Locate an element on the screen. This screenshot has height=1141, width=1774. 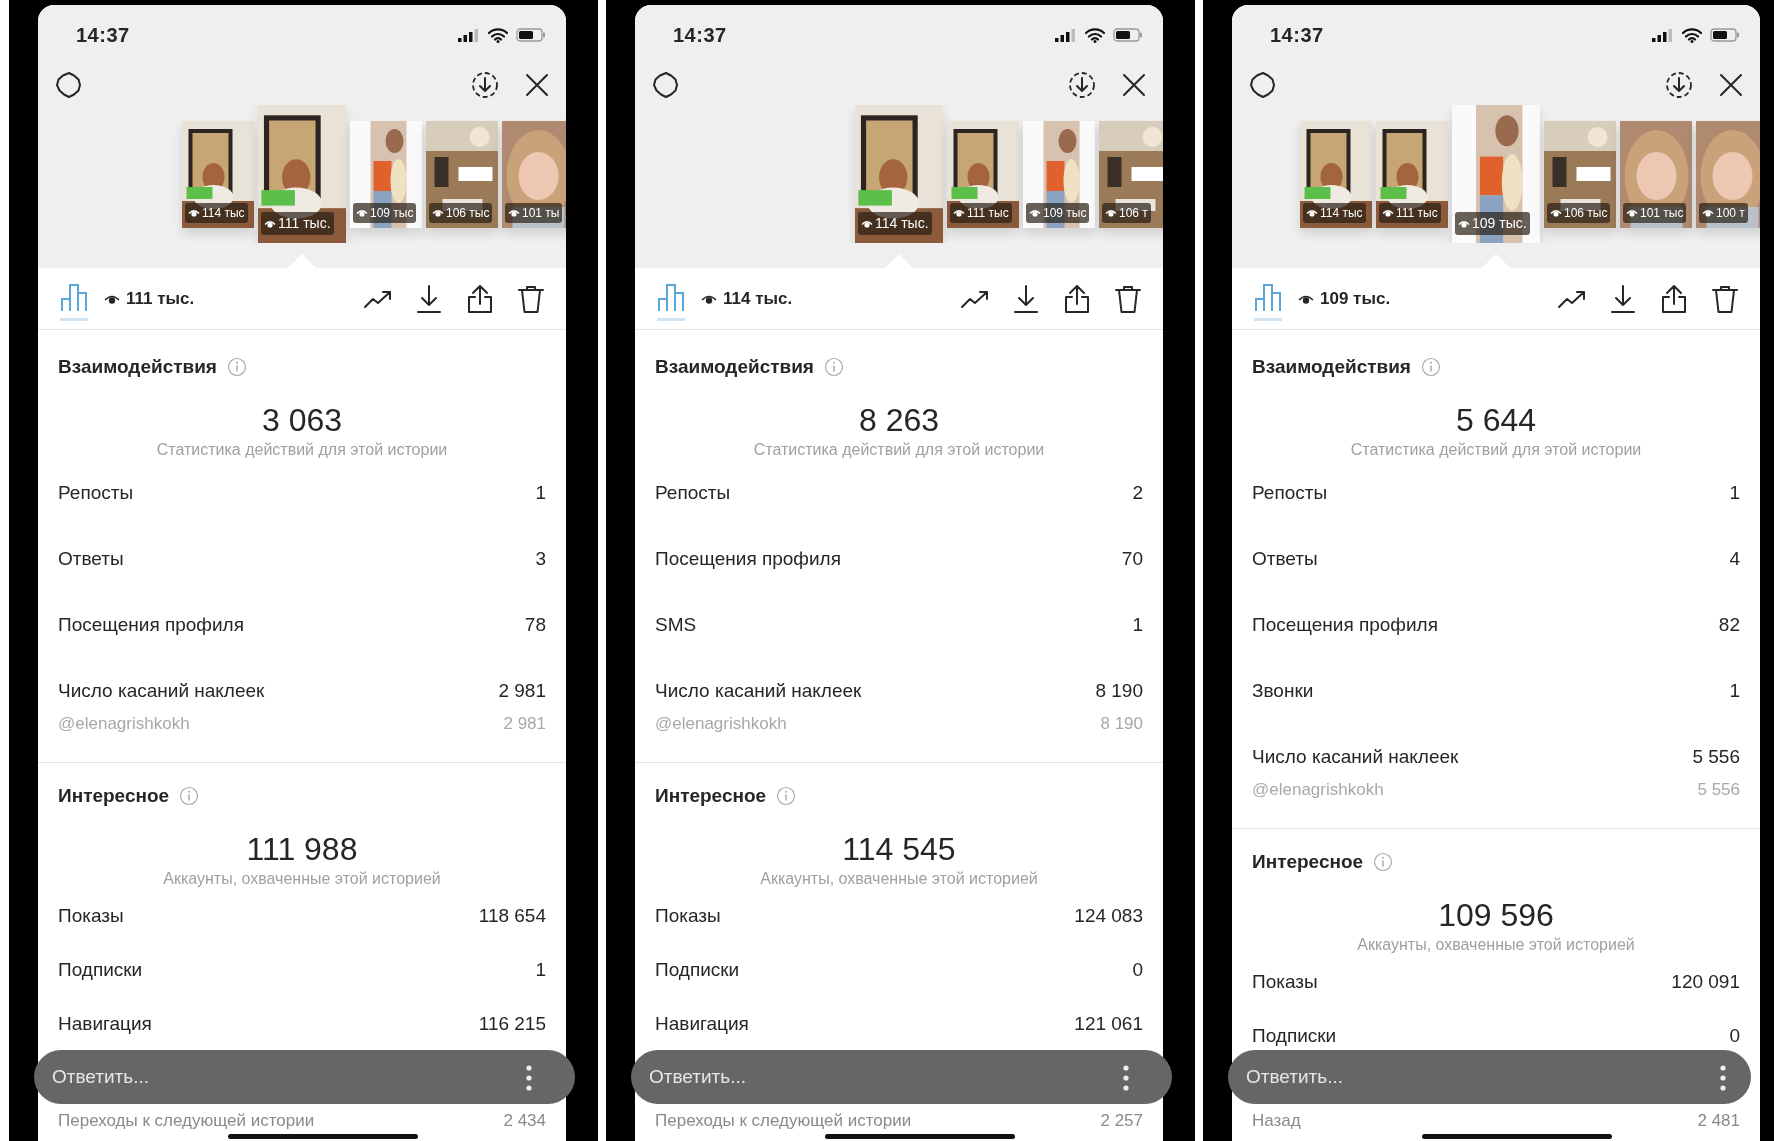
view-count: 106 т is located at coordinates (1133, 213).